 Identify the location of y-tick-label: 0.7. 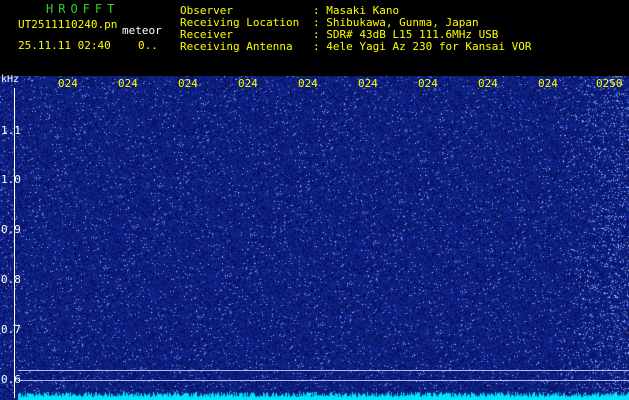
(11, 329).